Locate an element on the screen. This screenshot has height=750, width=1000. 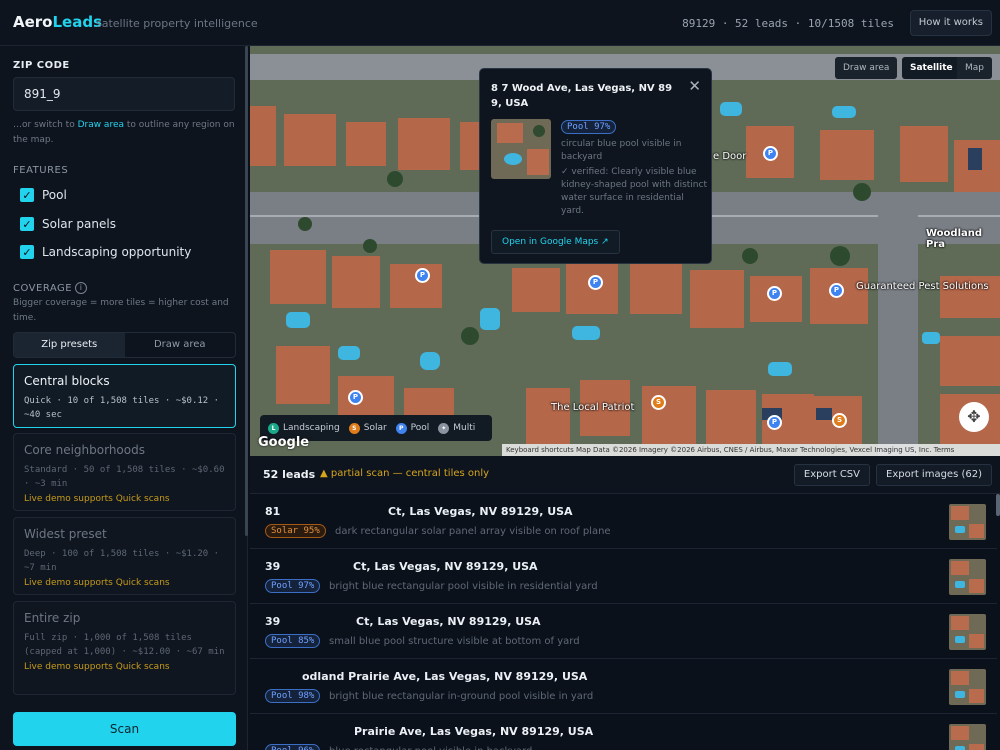
map-satellite-button: Satellite is located at coordinates (931, 68).